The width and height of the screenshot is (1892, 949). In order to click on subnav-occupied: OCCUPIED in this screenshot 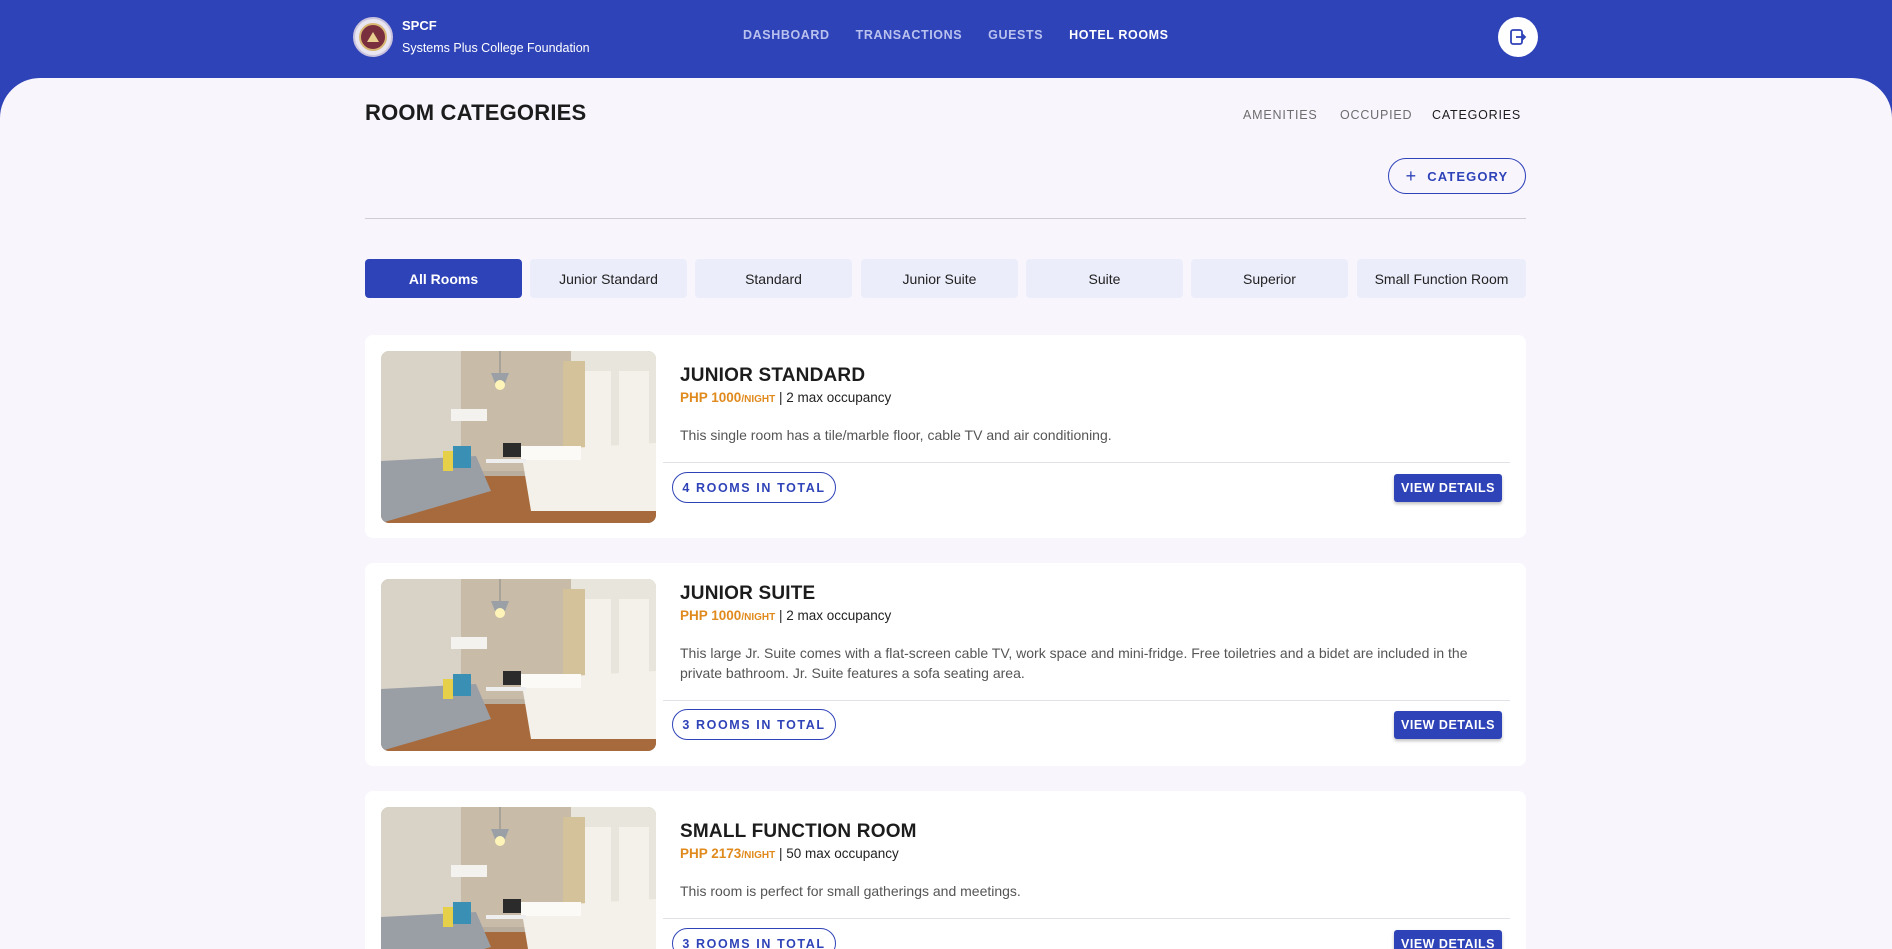, I will do `click(1376, 115)`.